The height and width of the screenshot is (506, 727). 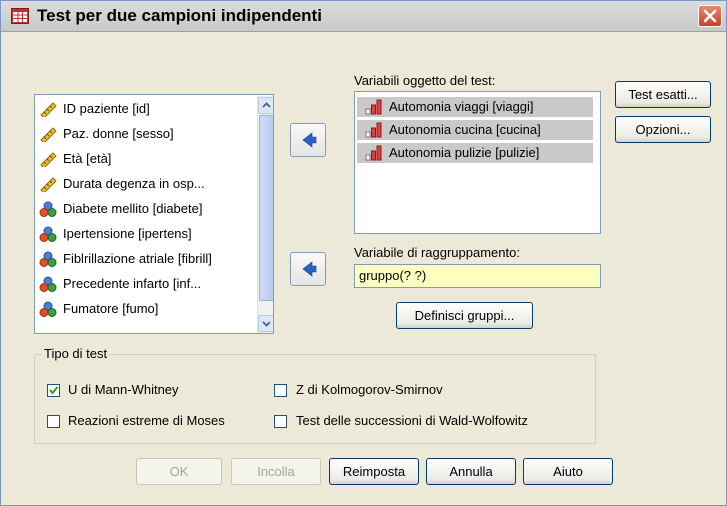 What do you see at coordinates (266, 208) in the screenshot?
I see `scroll-thumb` at bounding box center [266, 208].